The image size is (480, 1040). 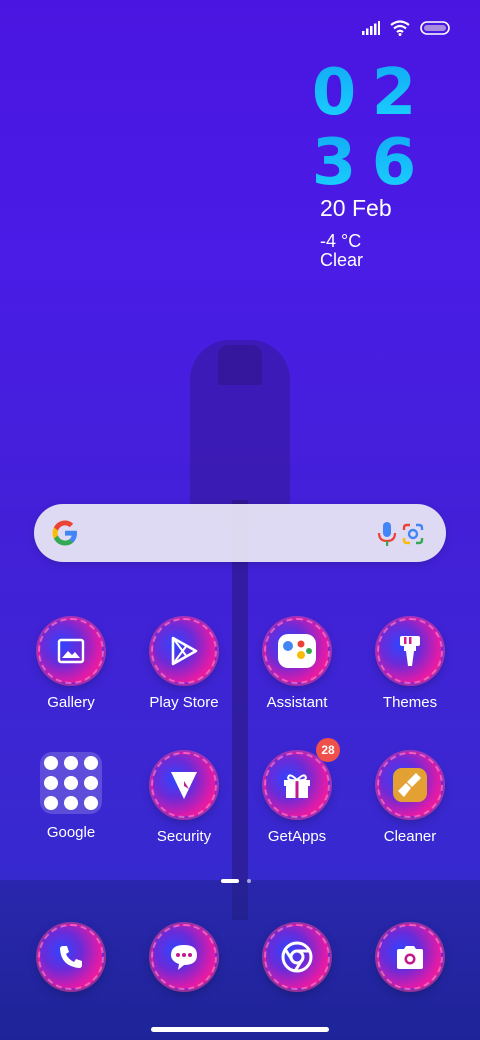 I want to click on folder-icon, so click(x=71, y=783).